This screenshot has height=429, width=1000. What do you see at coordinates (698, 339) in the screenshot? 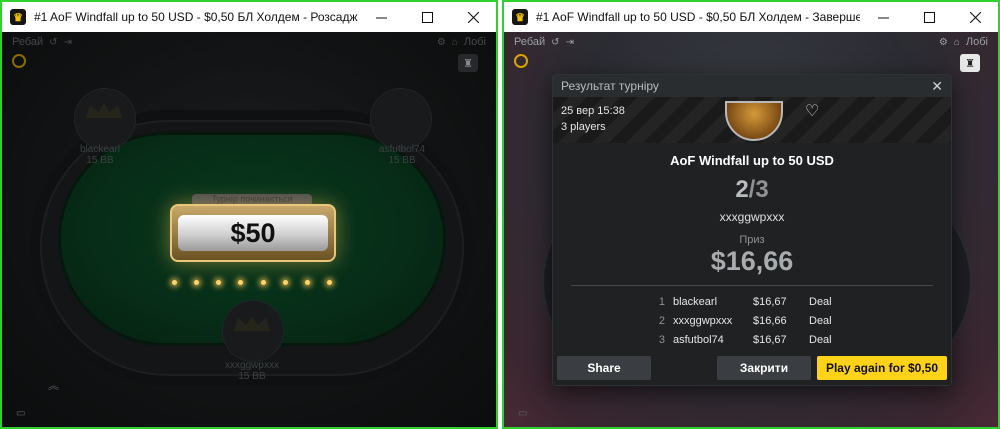
I see `result-player: asfutbol74` at bounding box center [698, 339].